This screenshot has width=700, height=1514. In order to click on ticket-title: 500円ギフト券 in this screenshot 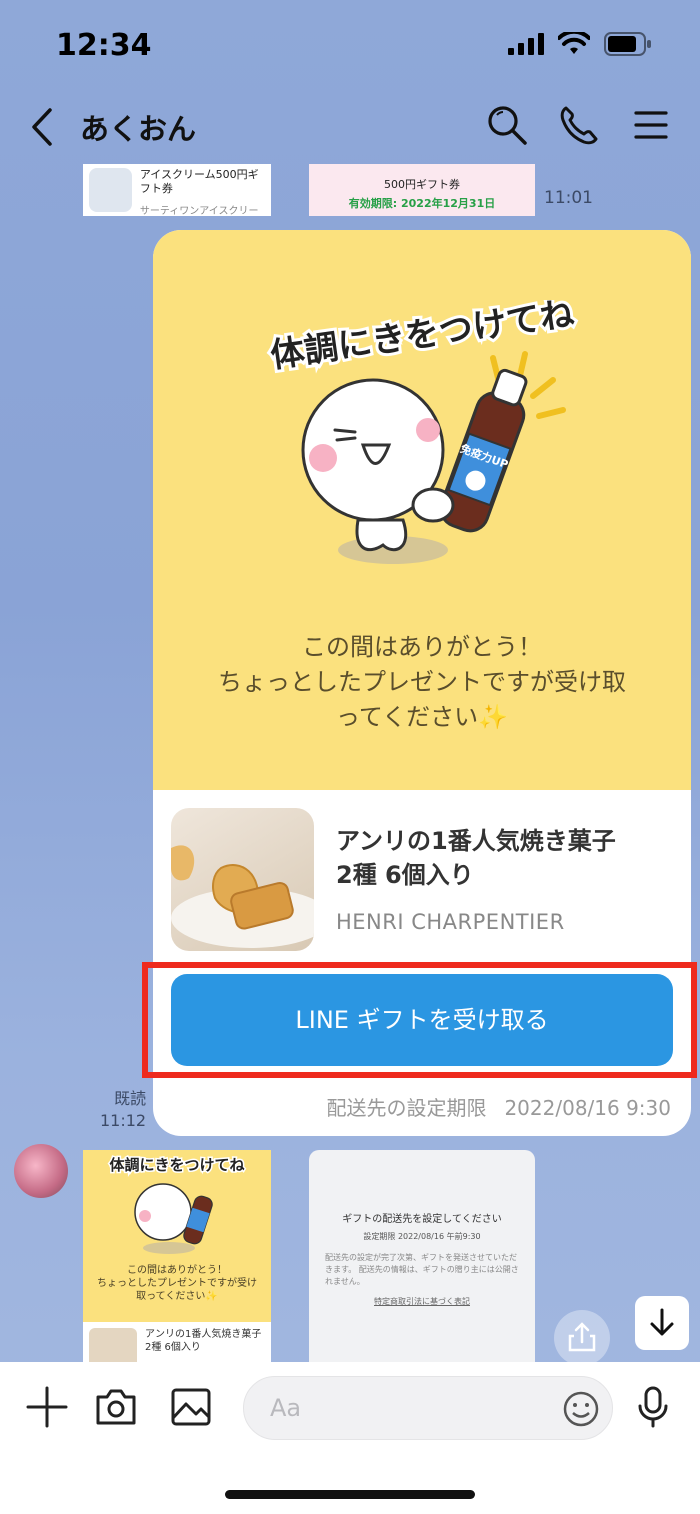, I will do `click(422, 184)`.